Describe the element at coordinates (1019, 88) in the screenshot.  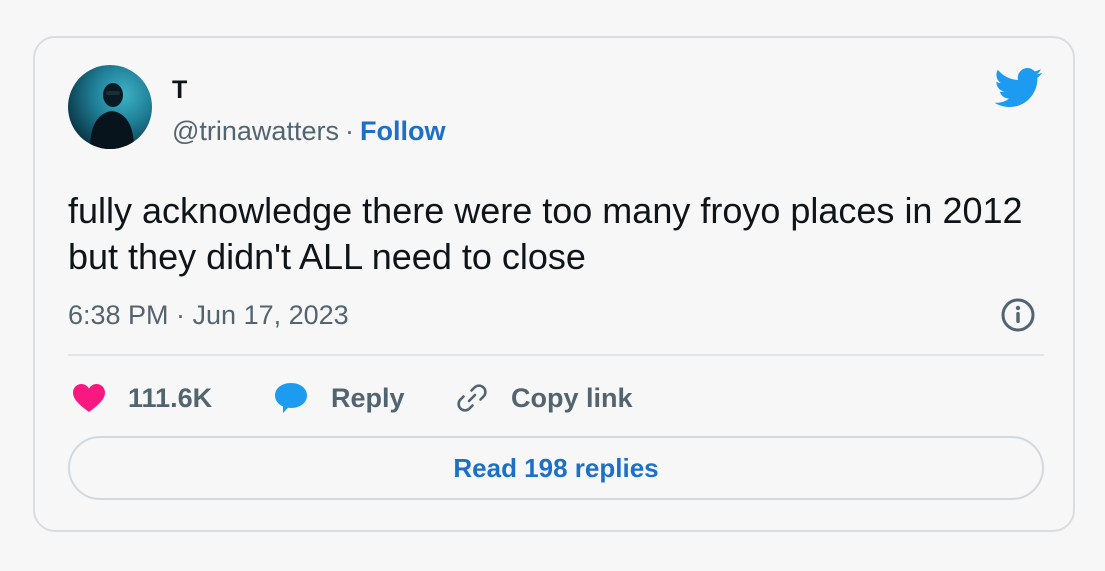
I see `twitter-bird-icon` at that location.